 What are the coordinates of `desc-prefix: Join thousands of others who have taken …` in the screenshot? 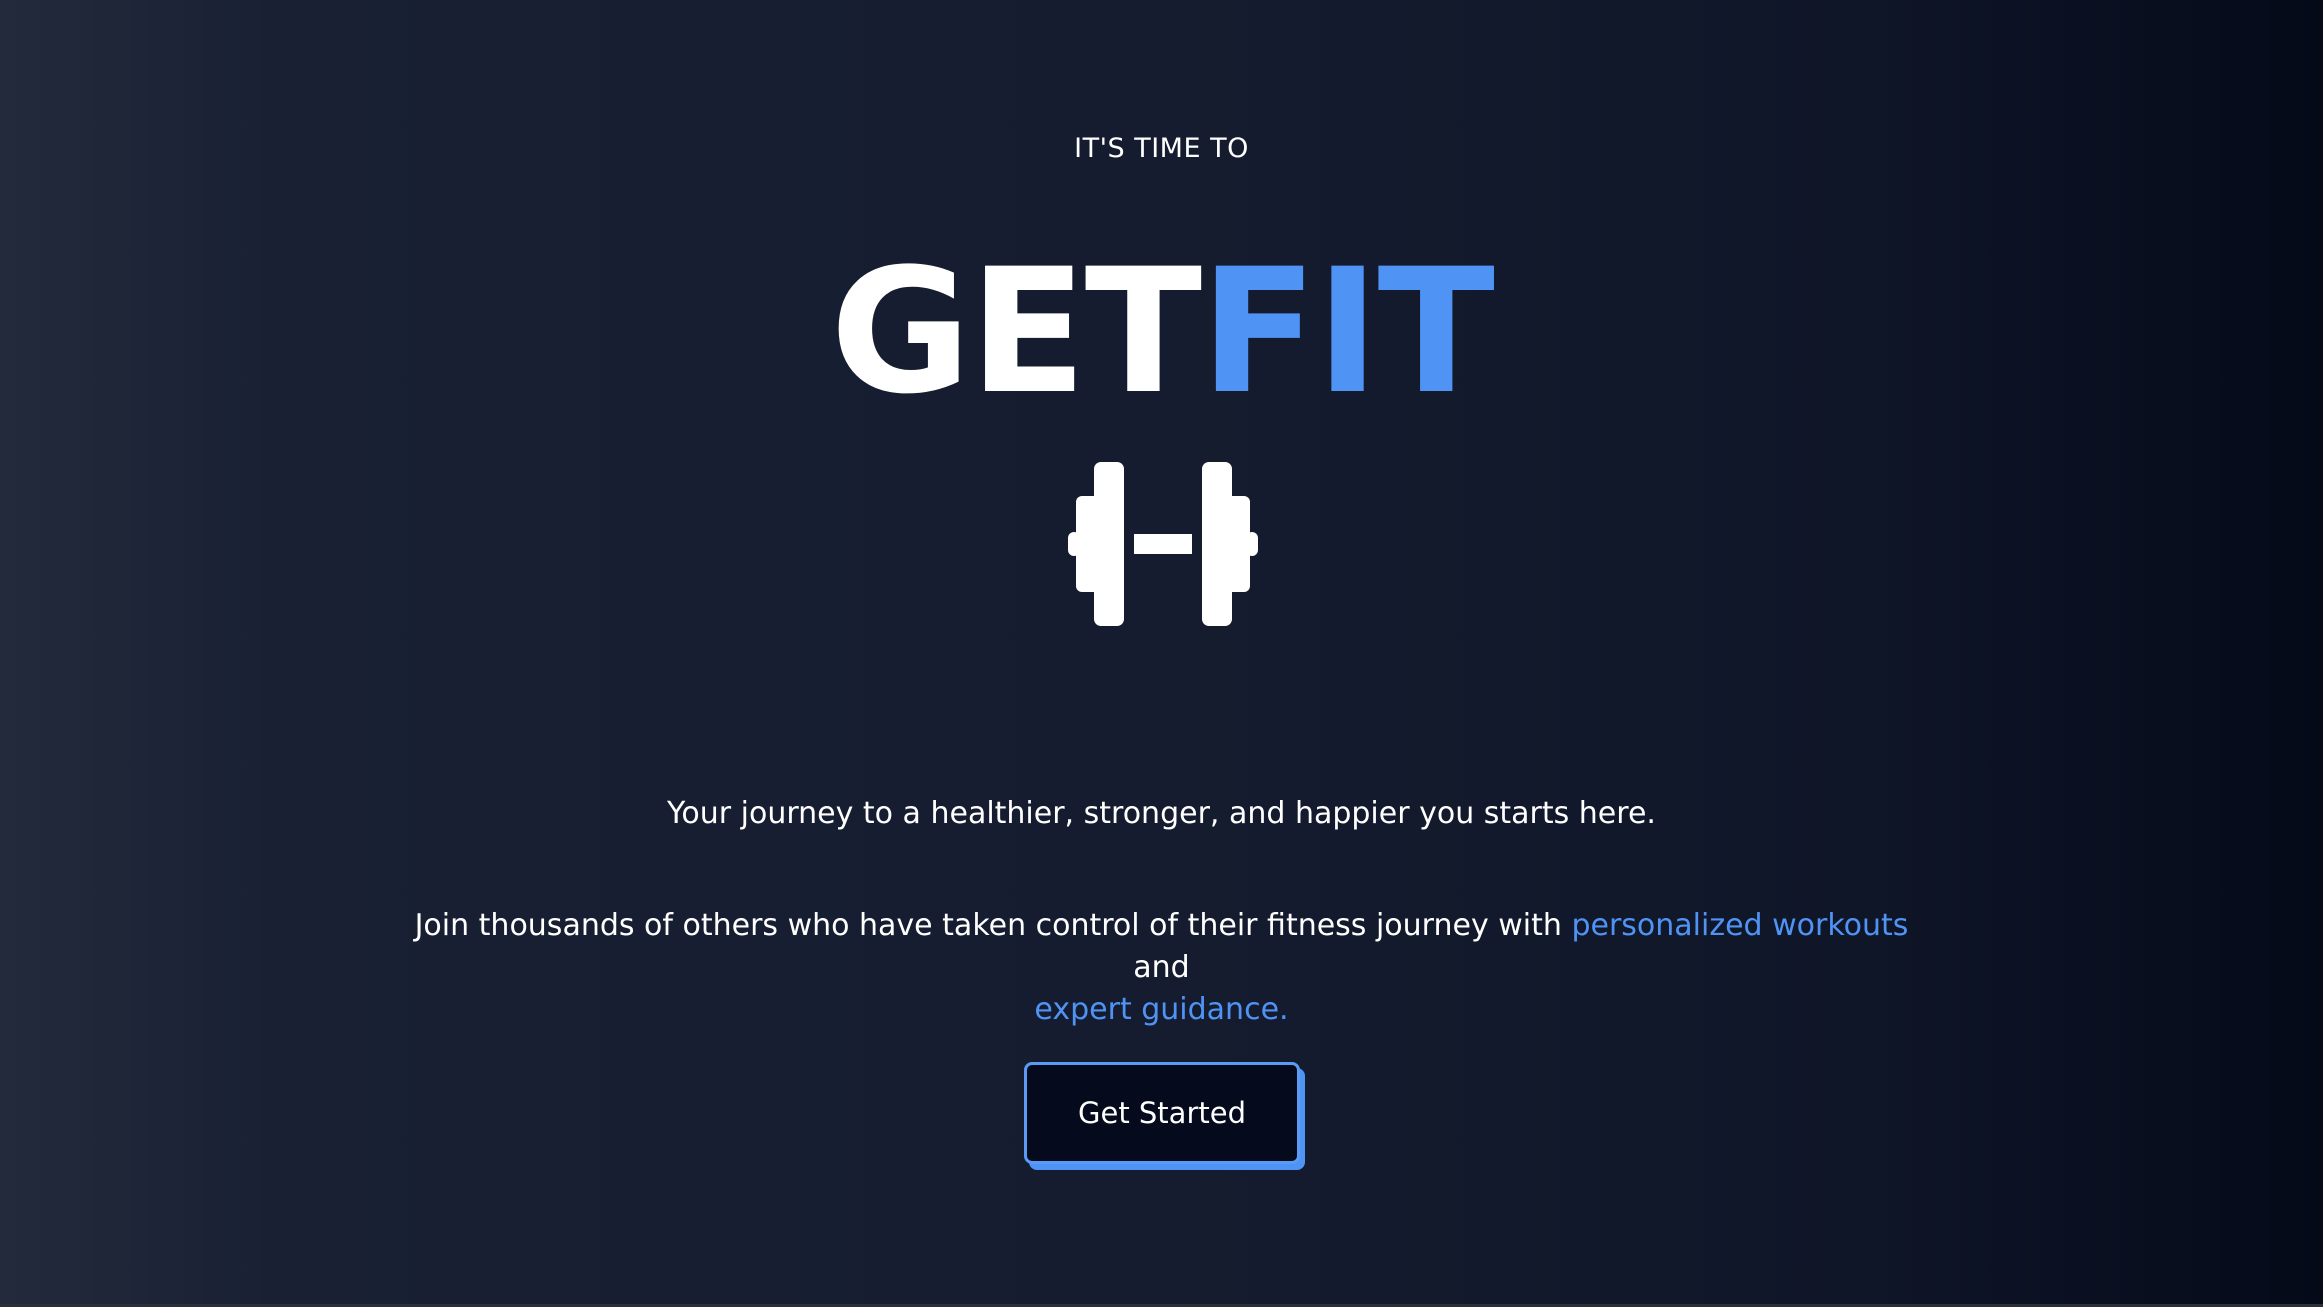 It's located at (993, 925).